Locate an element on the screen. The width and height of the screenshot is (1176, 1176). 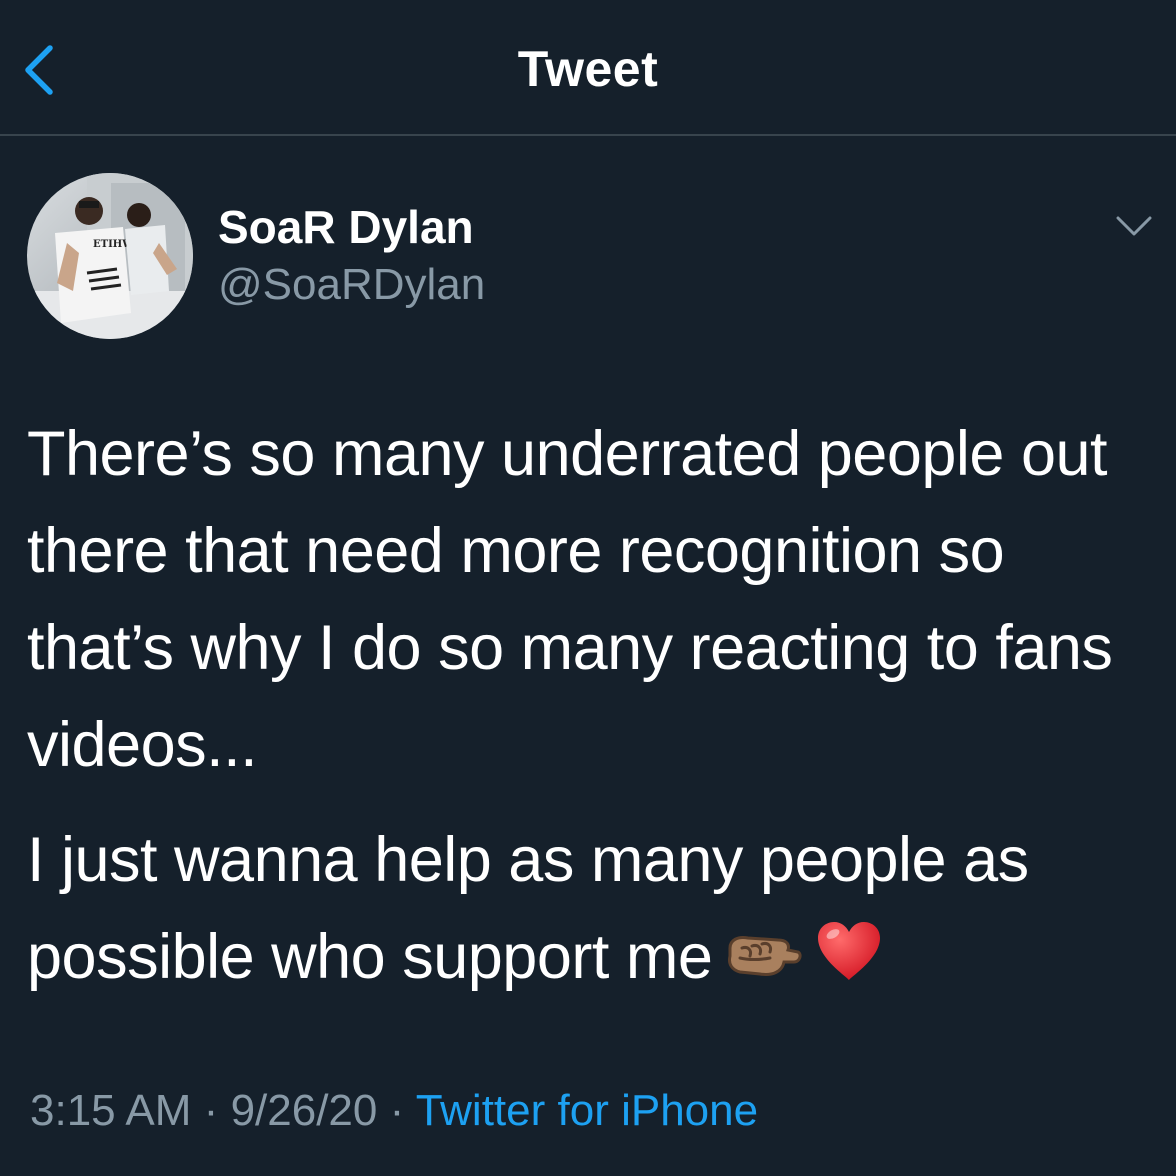
avatar: ETIHW is located at coordinates (110, 256).